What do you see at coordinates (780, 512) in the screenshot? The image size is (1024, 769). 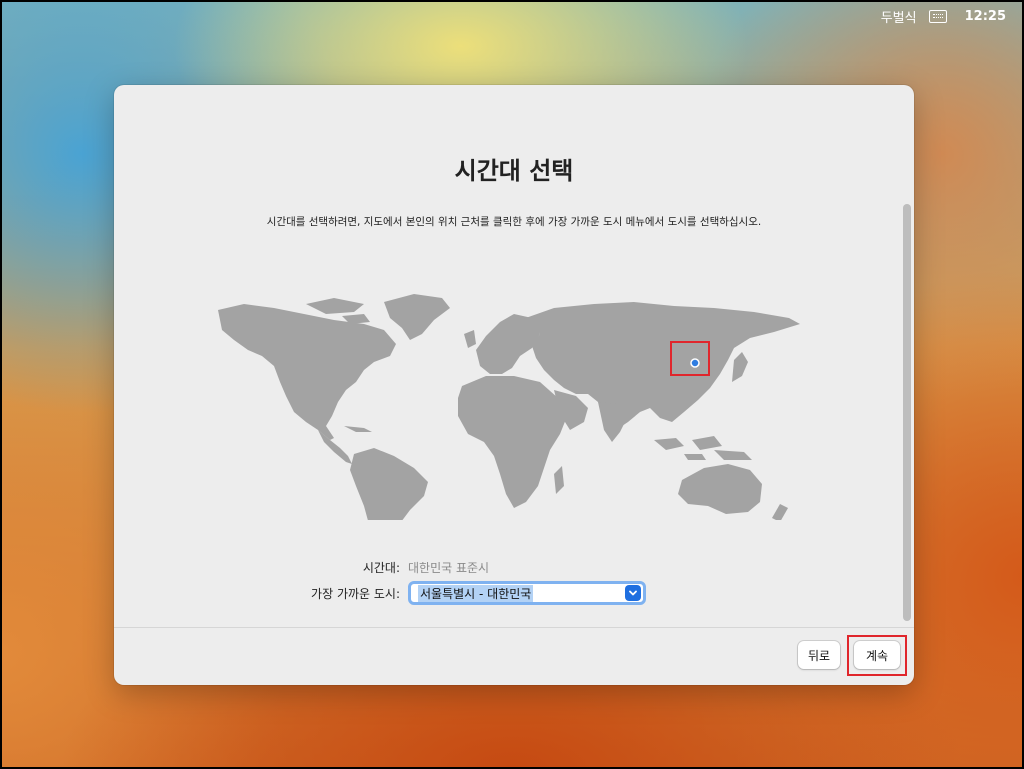 I see `new-zealand` at bounding box center [780, 512].